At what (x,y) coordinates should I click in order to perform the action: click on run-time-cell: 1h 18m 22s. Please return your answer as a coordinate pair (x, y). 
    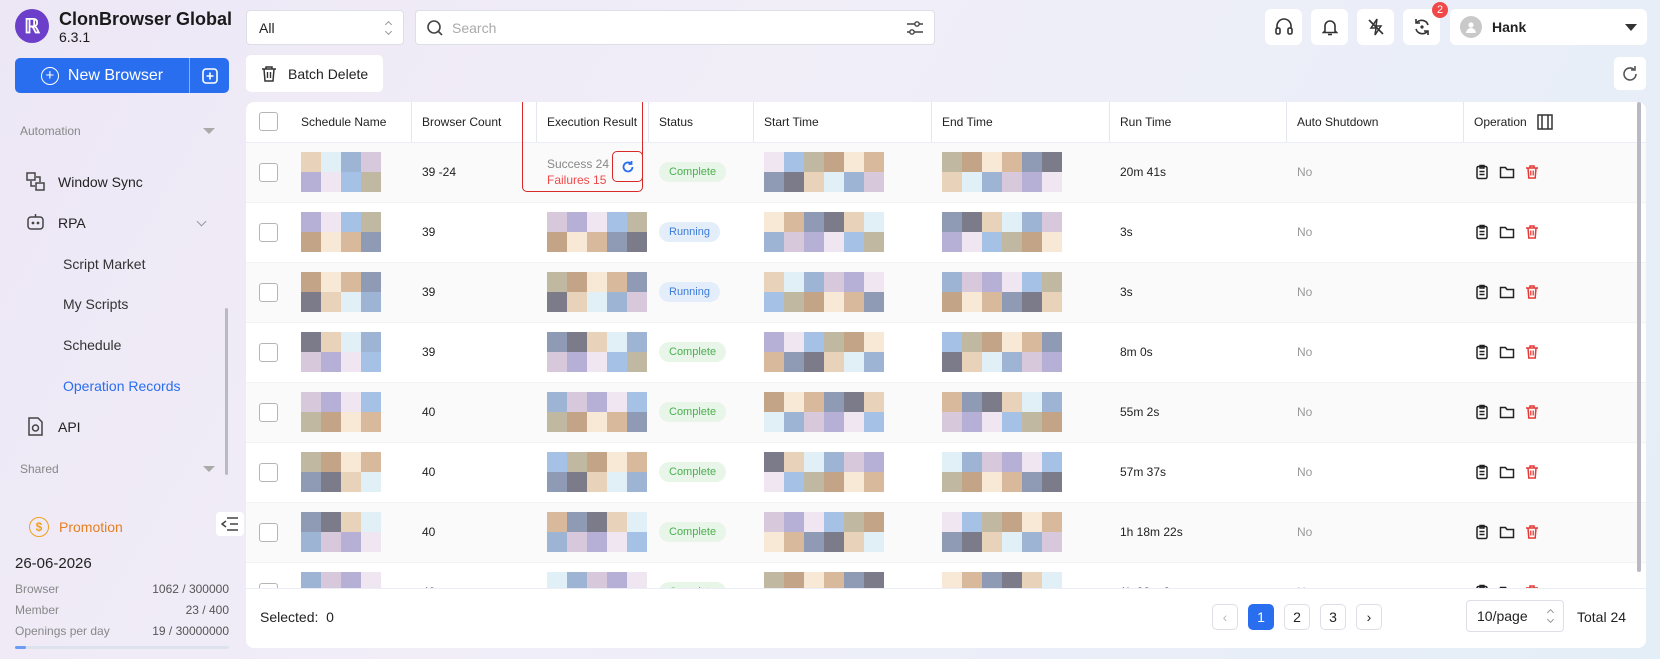
    Looking at the image, I should click on (1198, 532).